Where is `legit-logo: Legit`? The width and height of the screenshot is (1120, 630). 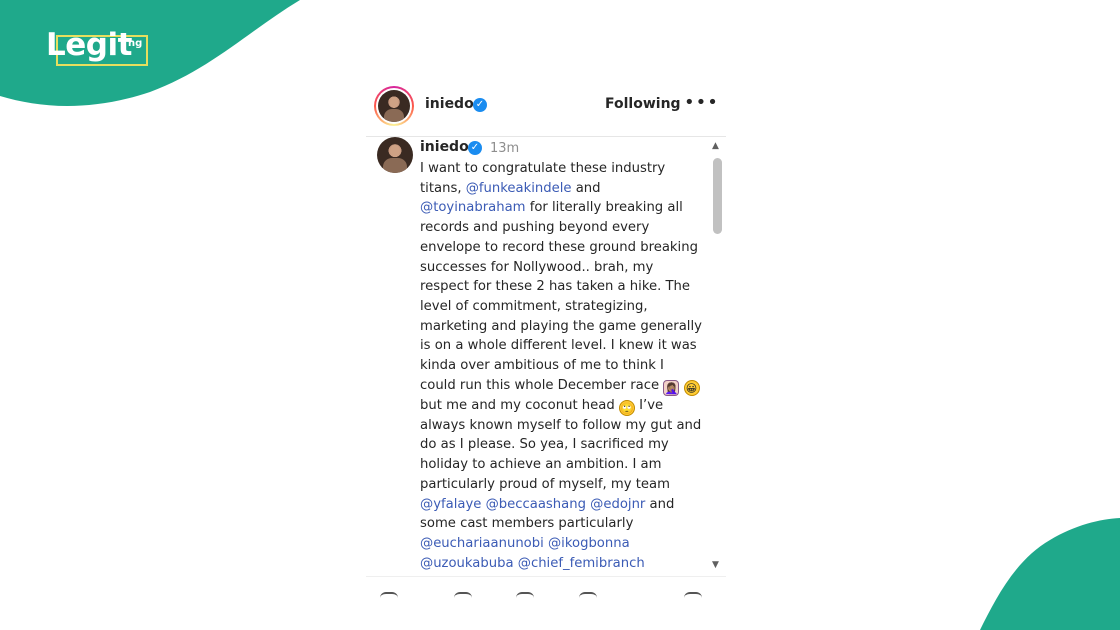
legit-logo: Legit is located at coordinates (89, 45).